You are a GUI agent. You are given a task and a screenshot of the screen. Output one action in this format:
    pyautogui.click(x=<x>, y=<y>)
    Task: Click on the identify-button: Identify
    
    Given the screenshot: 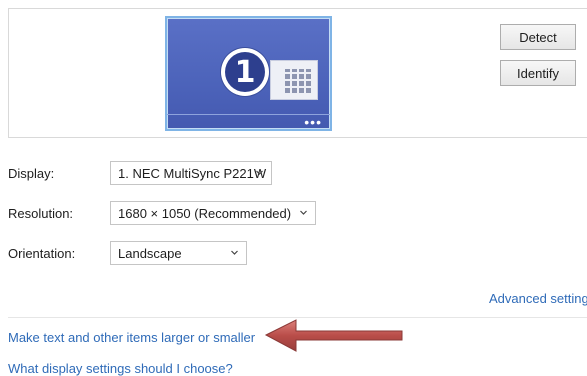 What is the action you would take?
    pyautogui.click(x=538, y=73)
    